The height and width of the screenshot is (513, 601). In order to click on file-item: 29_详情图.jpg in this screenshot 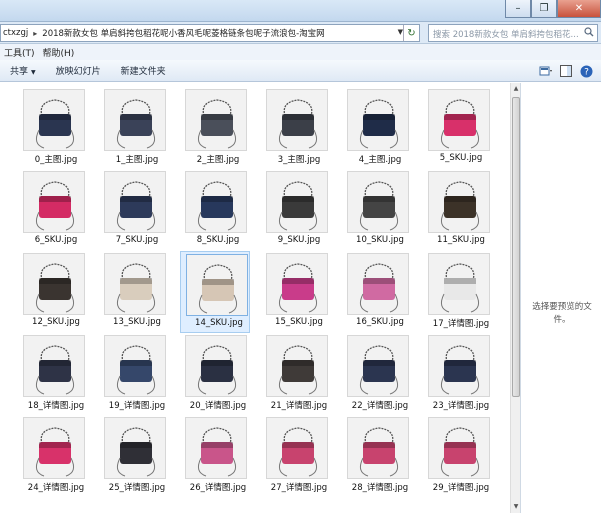, I will do `click(458, 456)`.